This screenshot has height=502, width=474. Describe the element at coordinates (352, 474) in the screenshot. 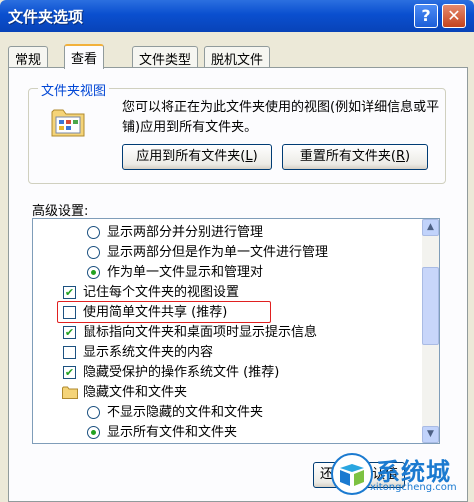

I see `watermark-logo` at that location.